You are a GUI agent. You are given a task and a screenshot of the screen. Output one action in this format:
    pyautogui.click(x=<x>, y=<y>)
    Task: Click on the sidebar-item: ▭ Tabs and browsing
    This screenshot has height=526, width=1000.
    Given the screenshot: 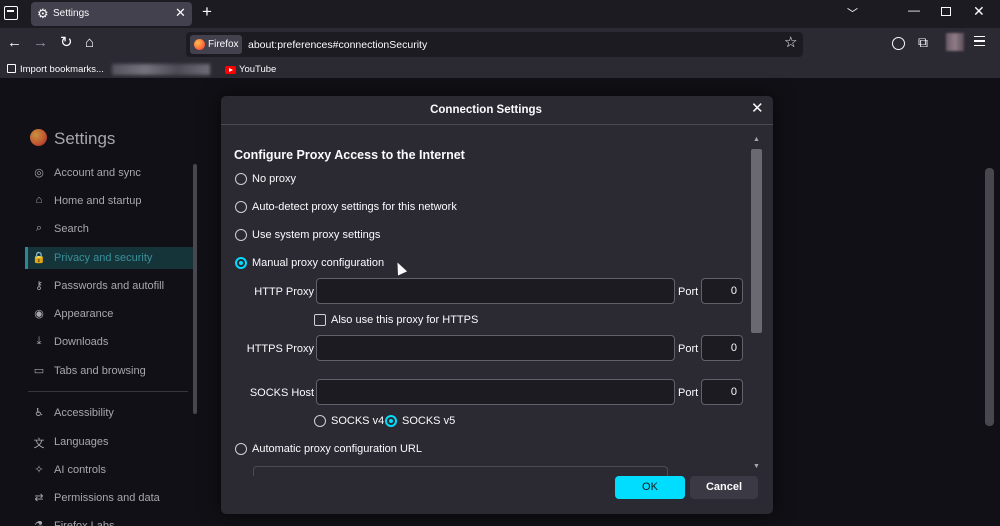 What is the action you would take?
    pyautogui.click(x=110, y=371)
    